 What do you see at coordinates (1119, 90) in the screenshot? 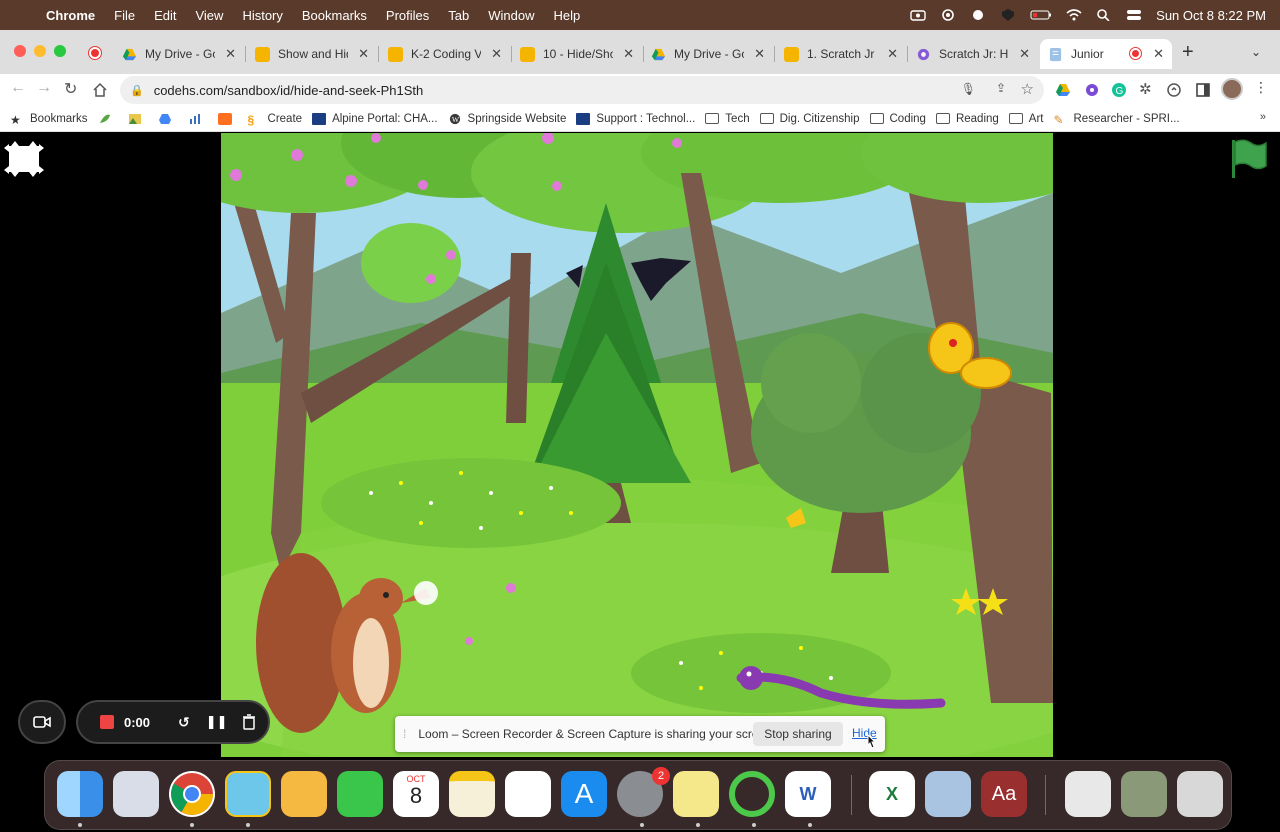
I see `grammarly-icon: G` at bounding box center [1119, 90].